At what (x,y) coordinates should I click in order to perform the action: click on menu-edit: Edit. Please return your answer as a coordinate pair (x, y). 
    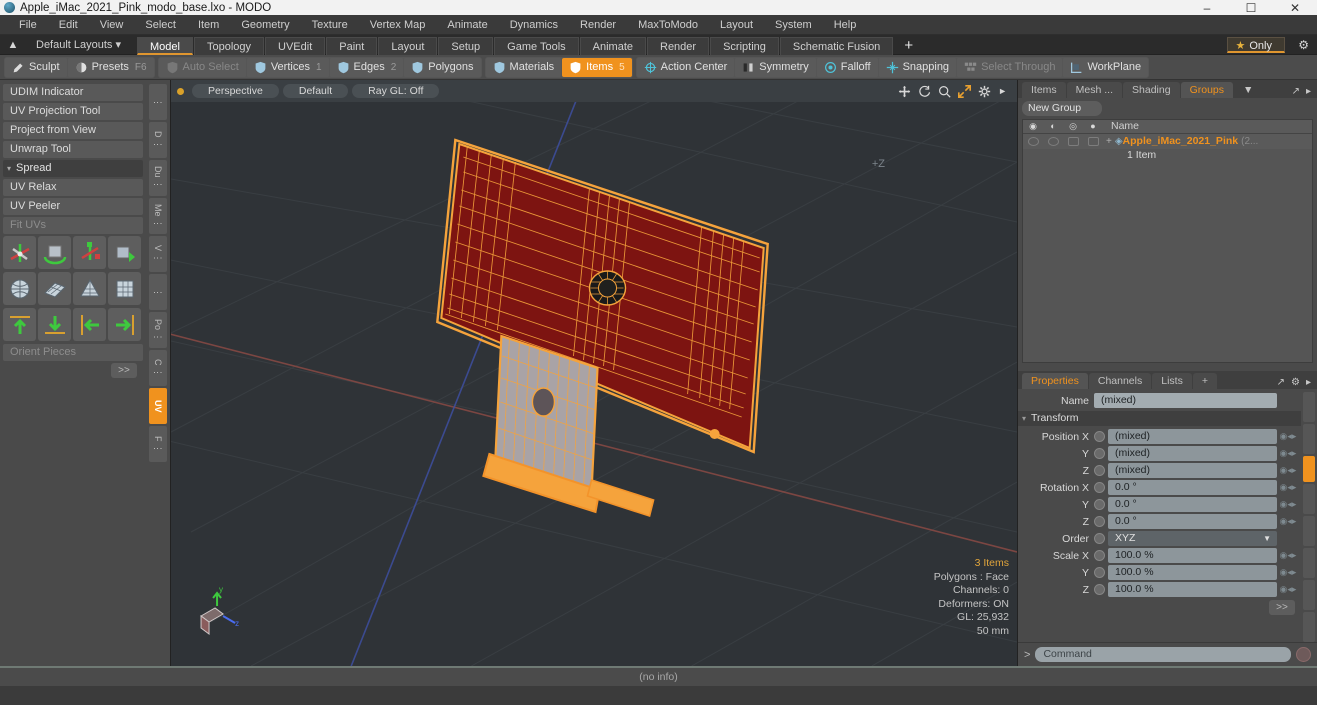
    Looking at the image, I should click on (68, 25).